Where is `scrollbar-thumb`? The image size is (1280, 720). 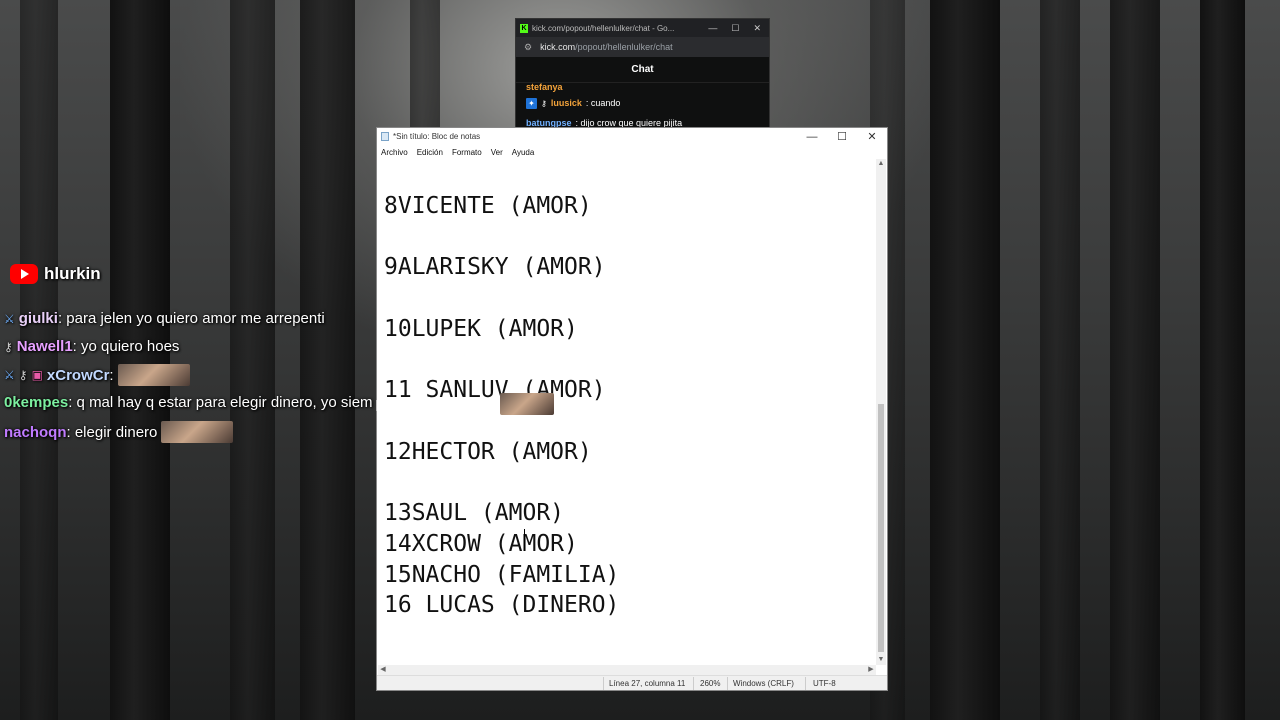
scrollbar-thumb is located at coordinates (881, 528).